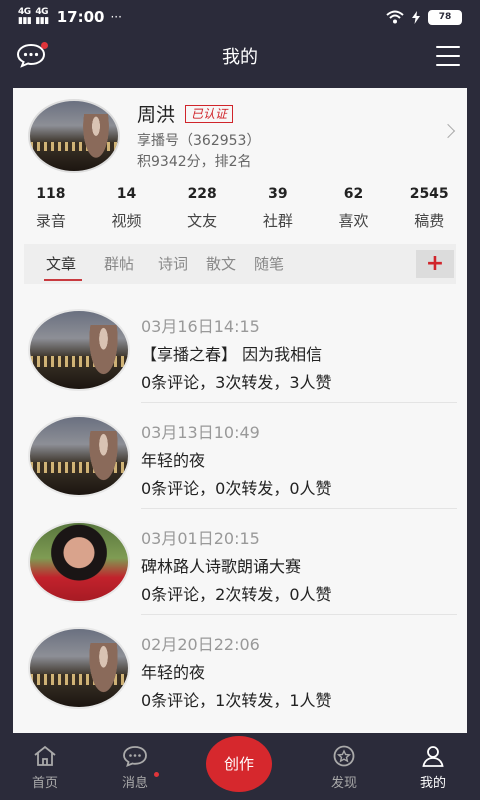 The height and width of the screenshot is (800, 480). I want to click on stat-communities: 39 社群, so click(278, 211).